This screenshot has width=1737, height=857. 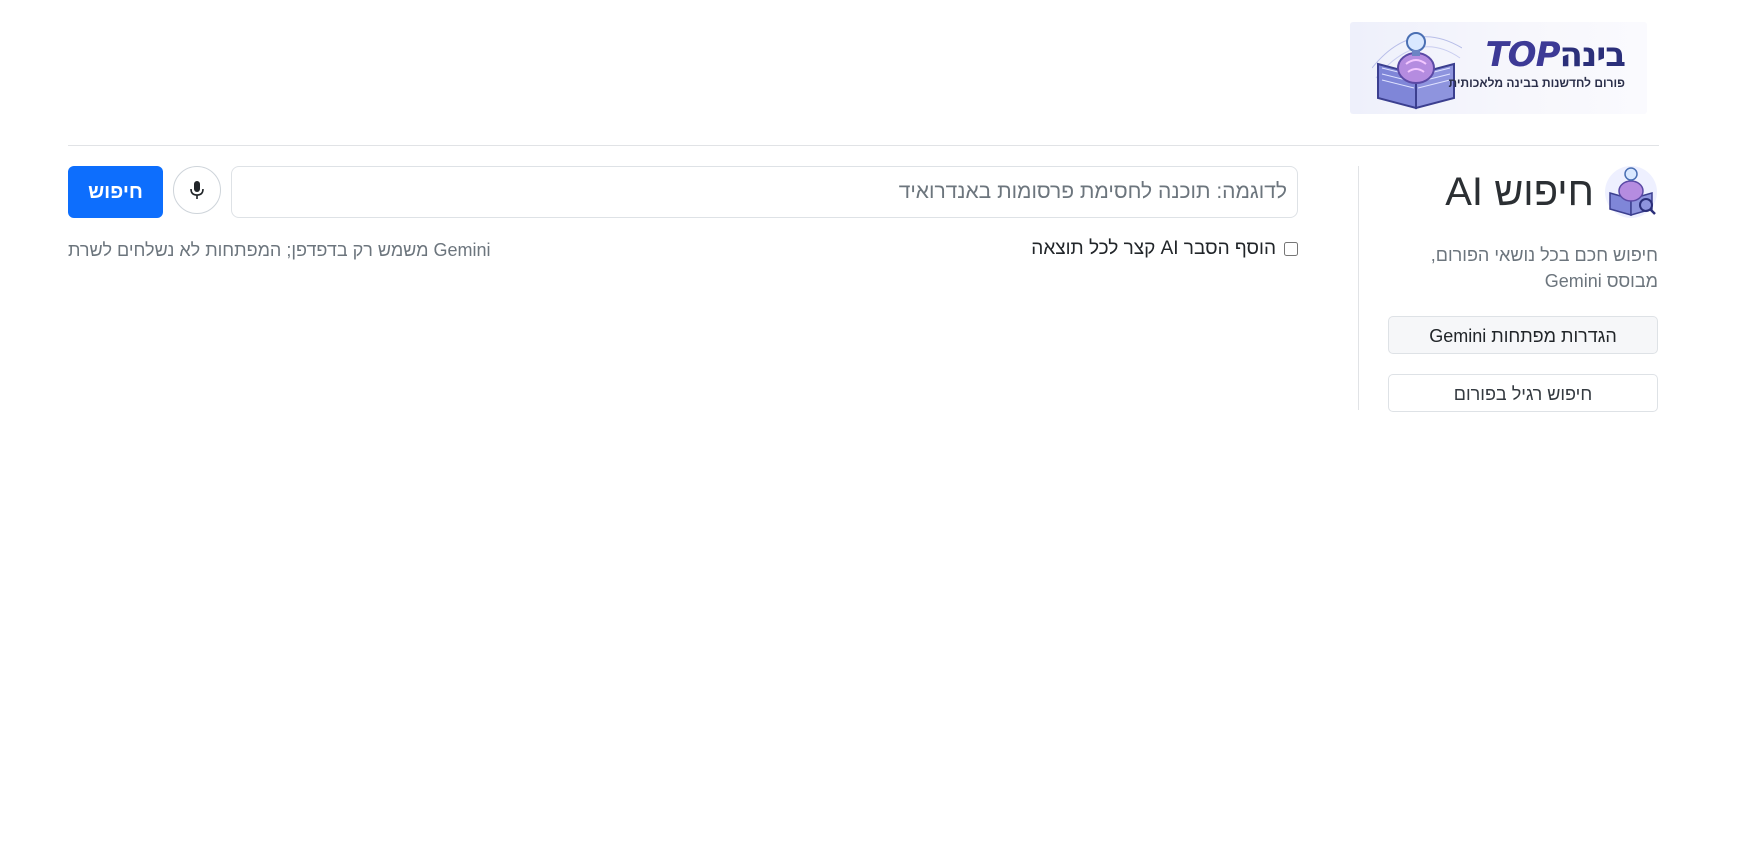 What do you see at coordinates (1536, 83) in the screenshot?
I see `logo-subtitle: פורום לחדשנות בבינה מלאכותית` at bounding box center [1536, 83].